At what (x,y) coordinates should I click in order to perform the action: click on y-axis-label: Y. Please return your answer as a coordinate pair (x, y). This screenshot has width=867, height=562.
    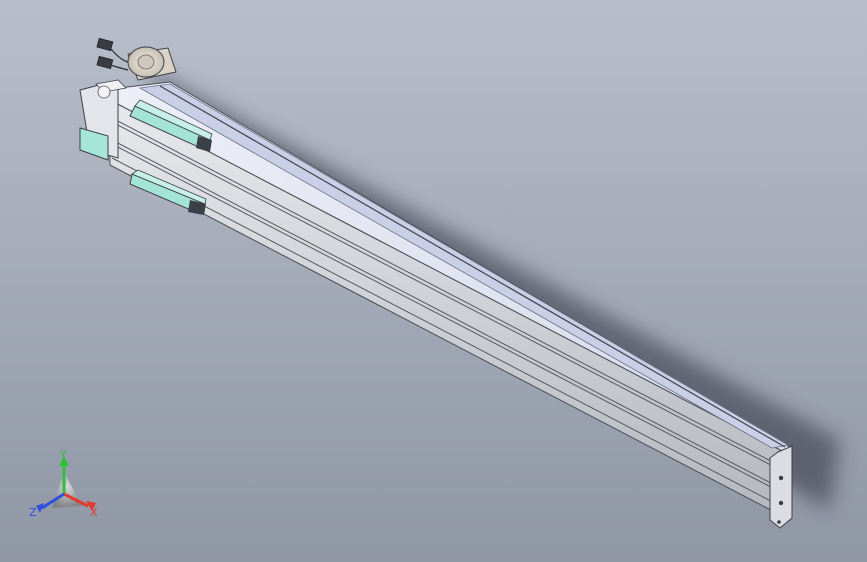
    Looking at the image, I should click on (63, 454).